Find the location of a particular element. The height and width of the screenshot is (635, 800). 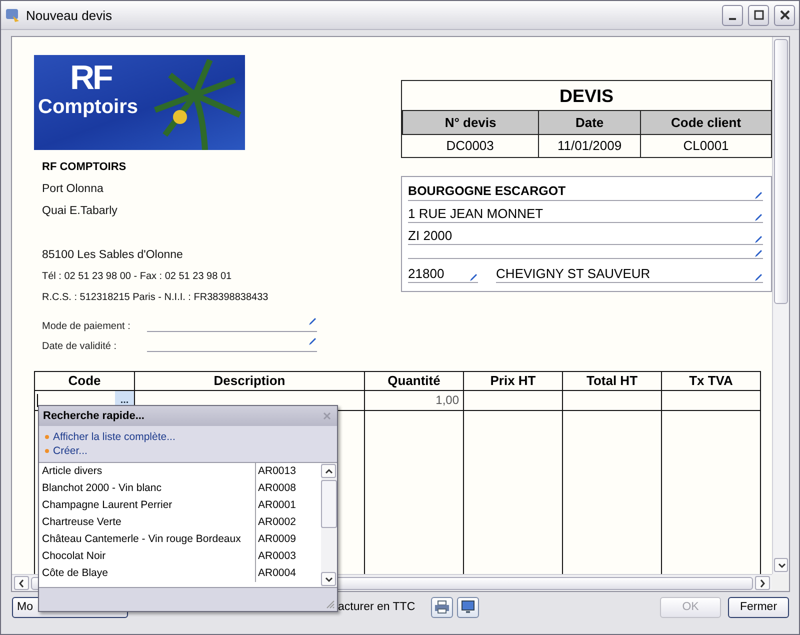

close-icon is located at coordinates (785, 15).